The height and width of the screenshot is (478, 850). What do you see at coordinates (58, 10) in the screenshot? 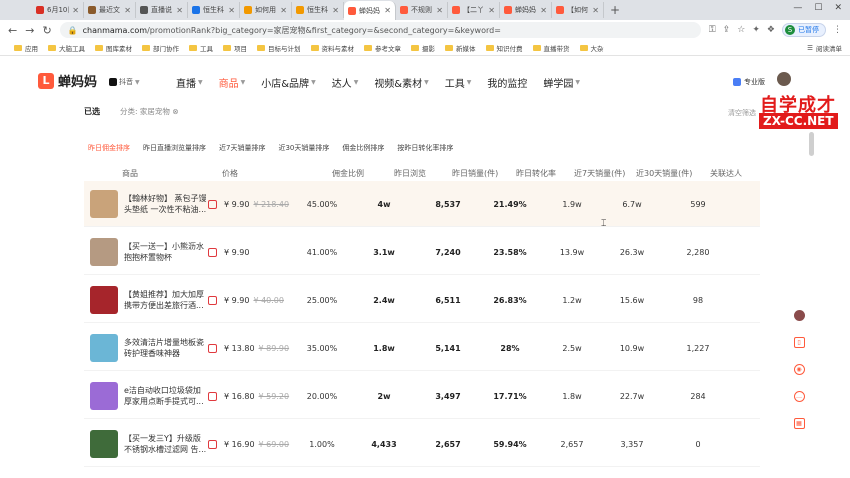
I see `browser-tab: 6月10日✕` at bounding box center [58, 10].